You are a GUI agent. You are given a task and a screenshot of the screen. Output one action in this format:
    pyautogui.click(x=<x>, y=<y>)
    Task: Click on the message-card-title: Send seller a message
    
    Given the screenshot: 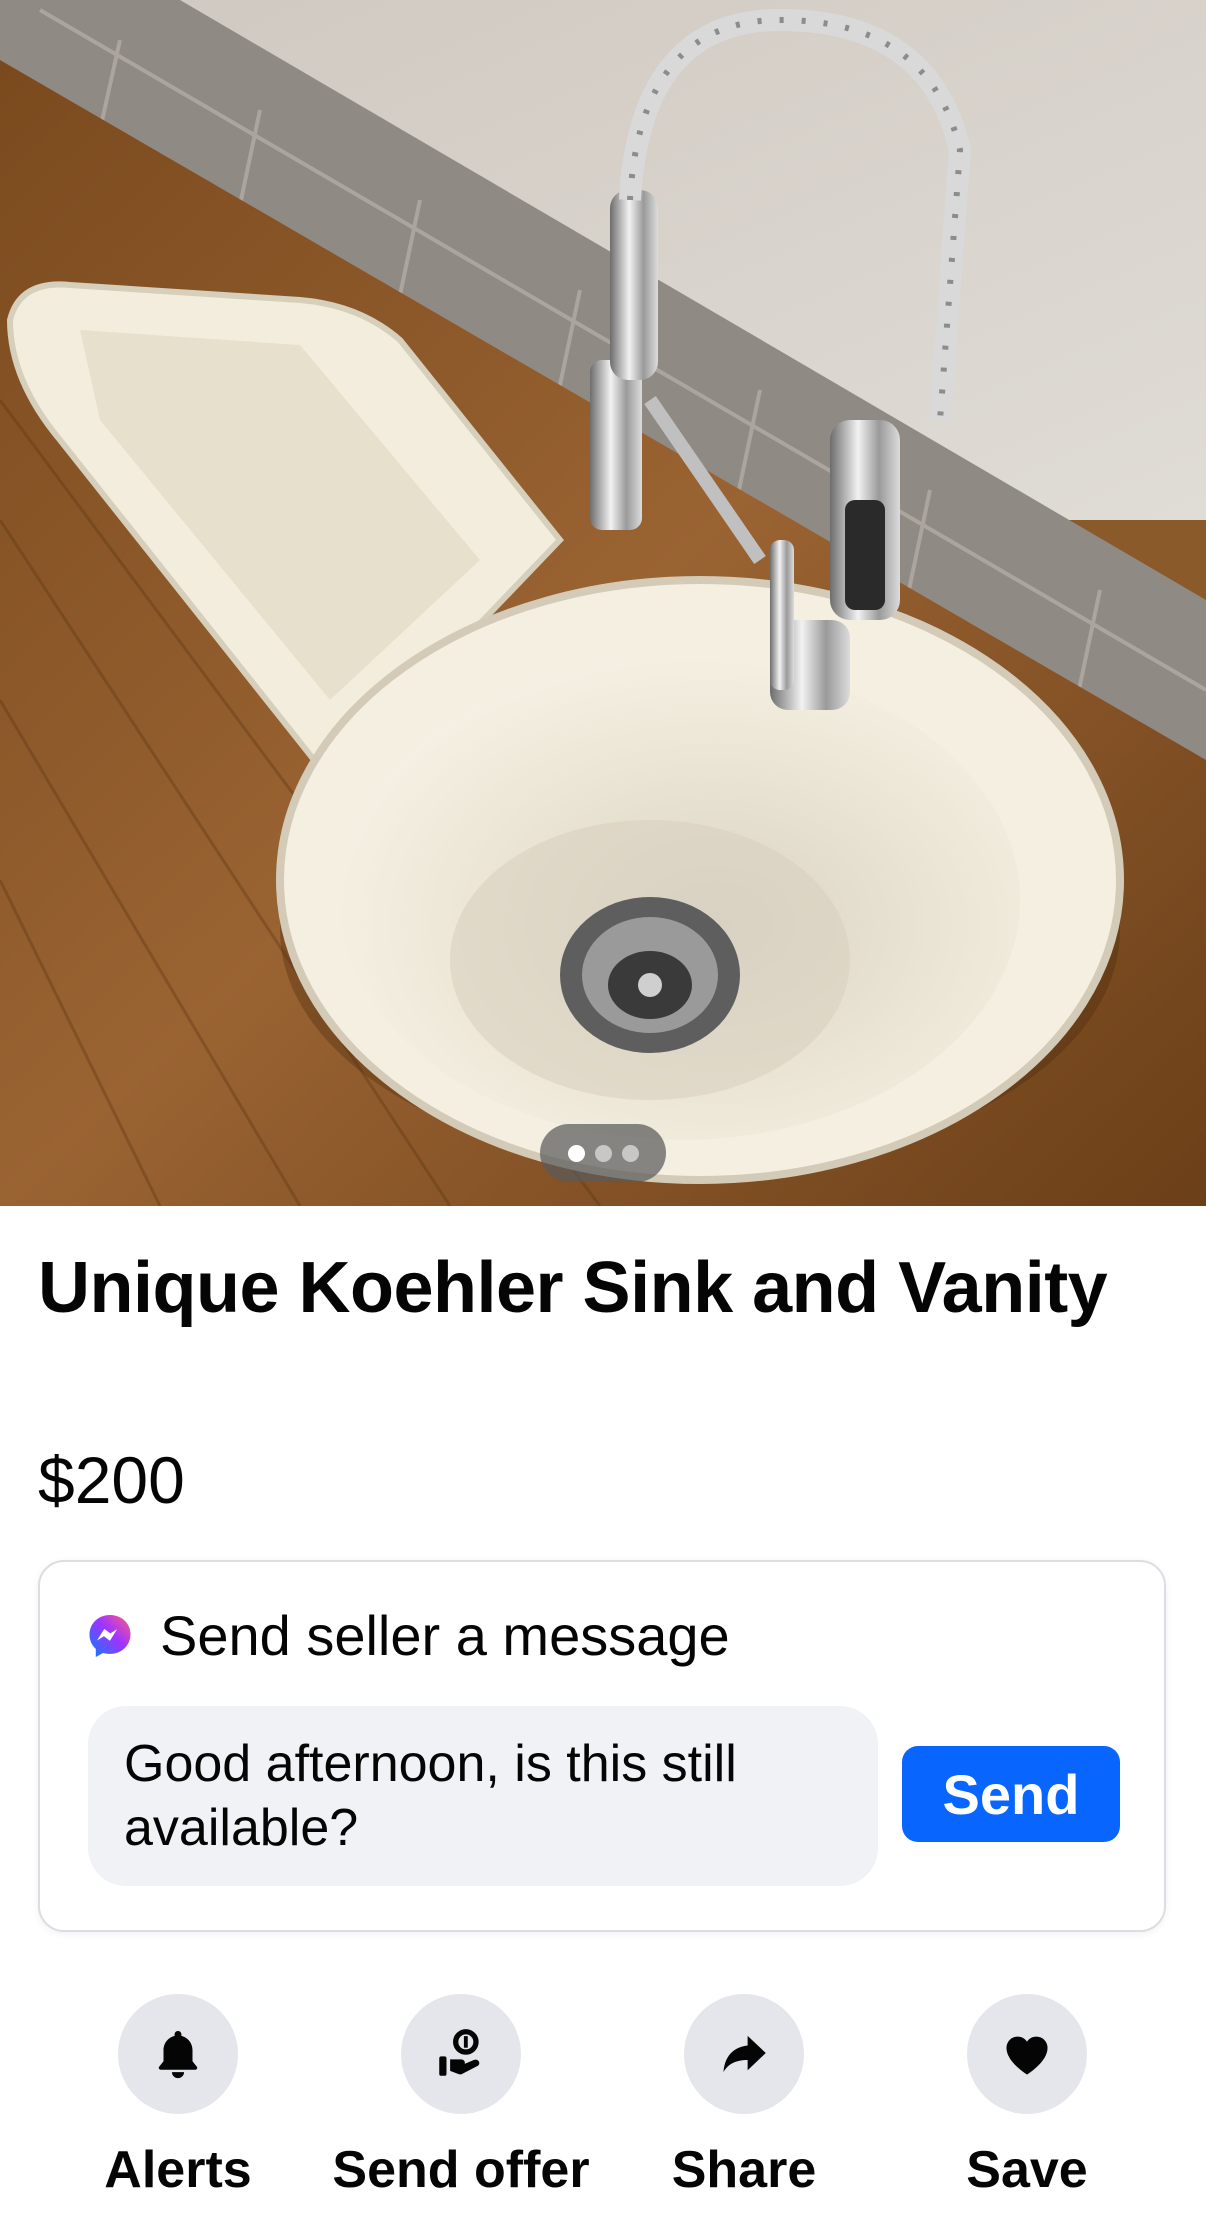 What is the action you would take?
    pyautogui.click(x=445, y=1635)
    